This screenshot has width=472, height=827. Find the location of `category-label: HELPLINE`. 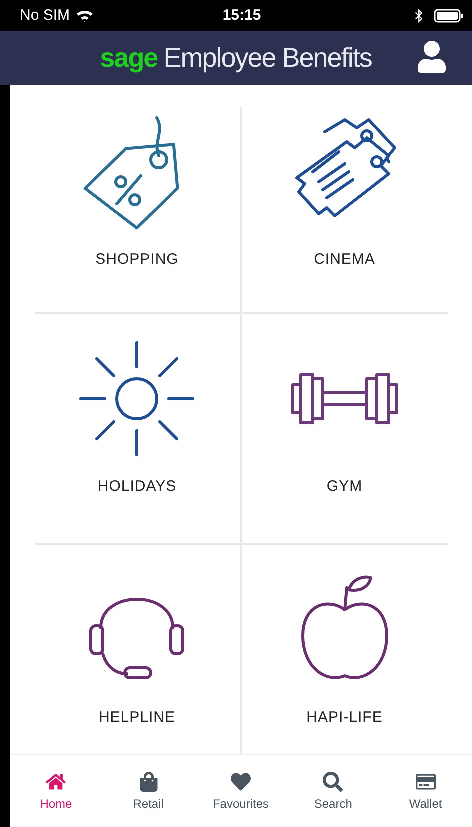

category-label: HELPLINE is located at coordinates (137, 717).